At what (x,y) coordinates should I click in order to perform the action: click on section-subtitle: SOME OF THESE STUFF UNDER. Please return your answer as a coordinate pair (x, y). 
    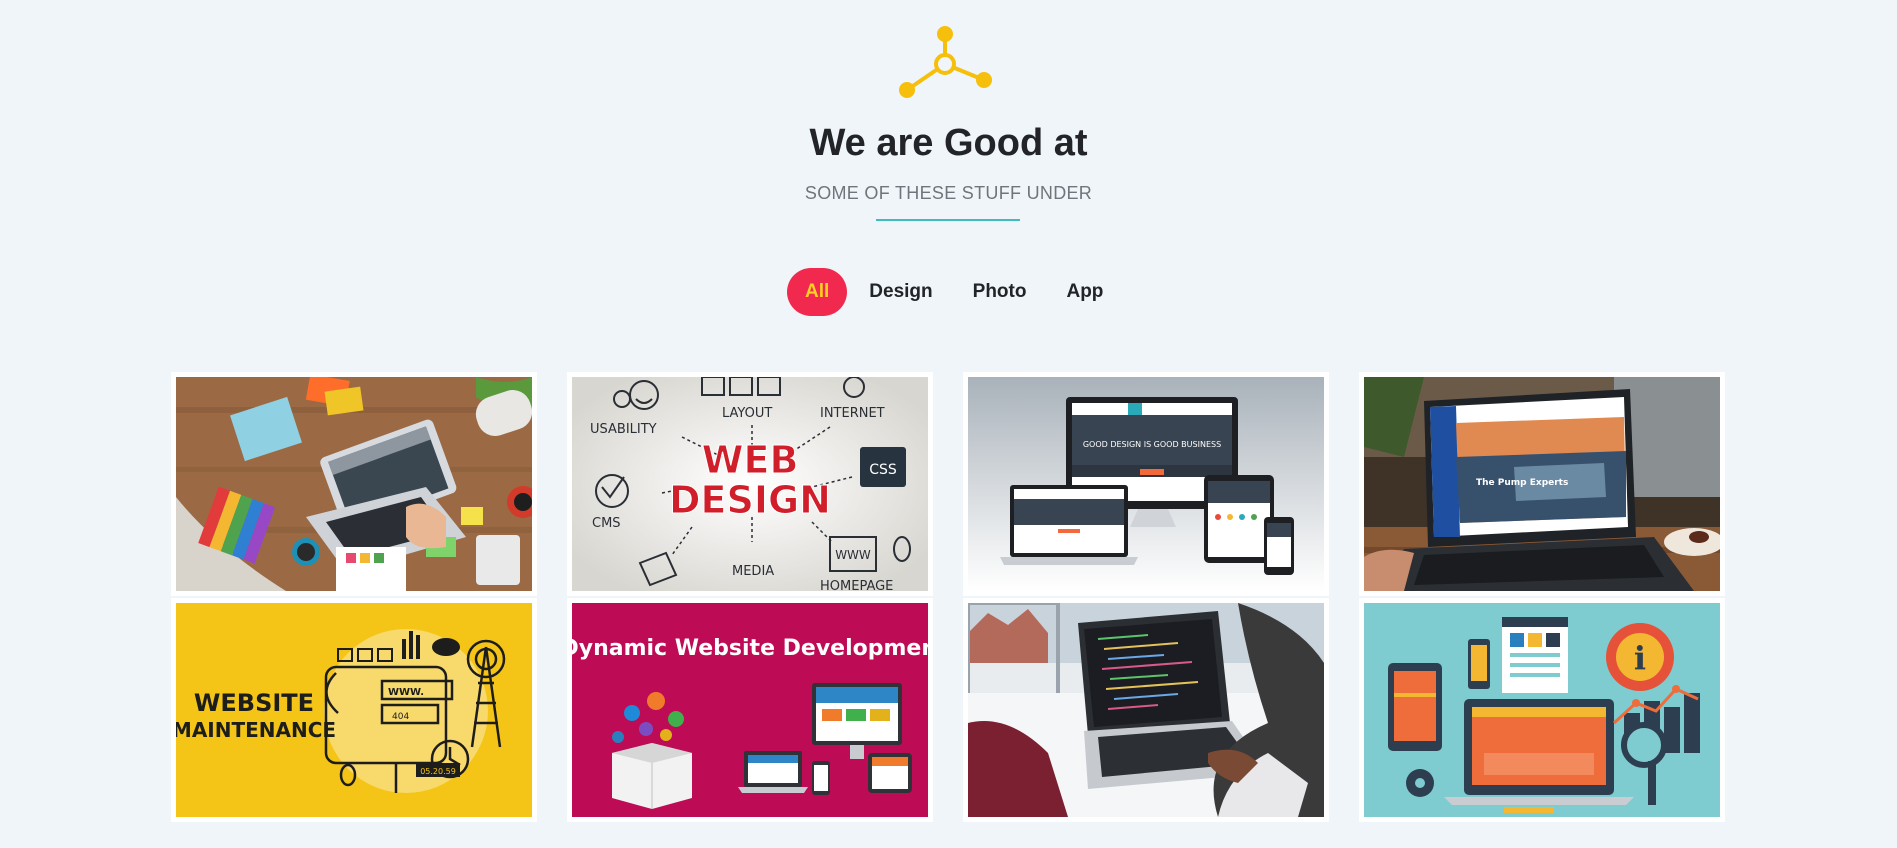
    Looking at the image, I should click on (948, 193).